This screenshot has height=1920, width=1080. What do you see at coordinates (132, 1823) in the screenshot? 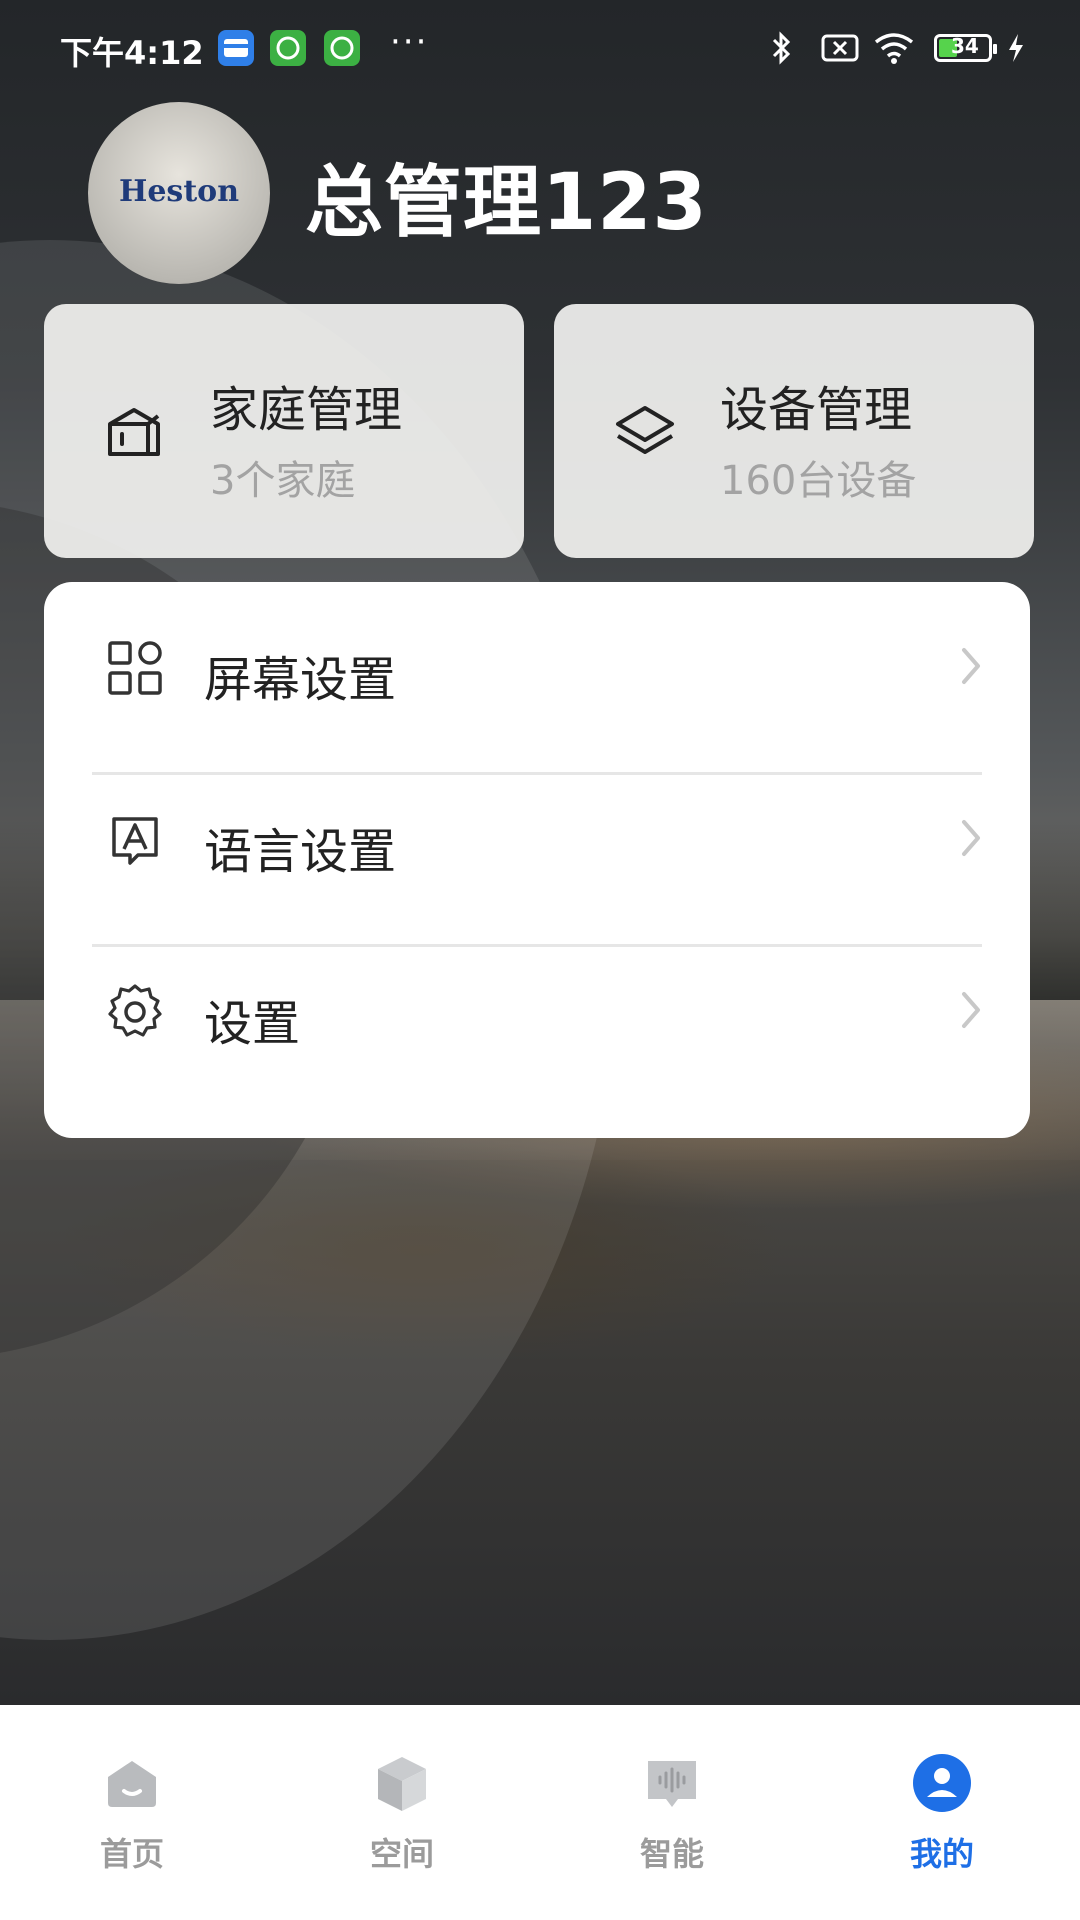
I see `nav-home: 首页` at bounding box center [132, 1823].